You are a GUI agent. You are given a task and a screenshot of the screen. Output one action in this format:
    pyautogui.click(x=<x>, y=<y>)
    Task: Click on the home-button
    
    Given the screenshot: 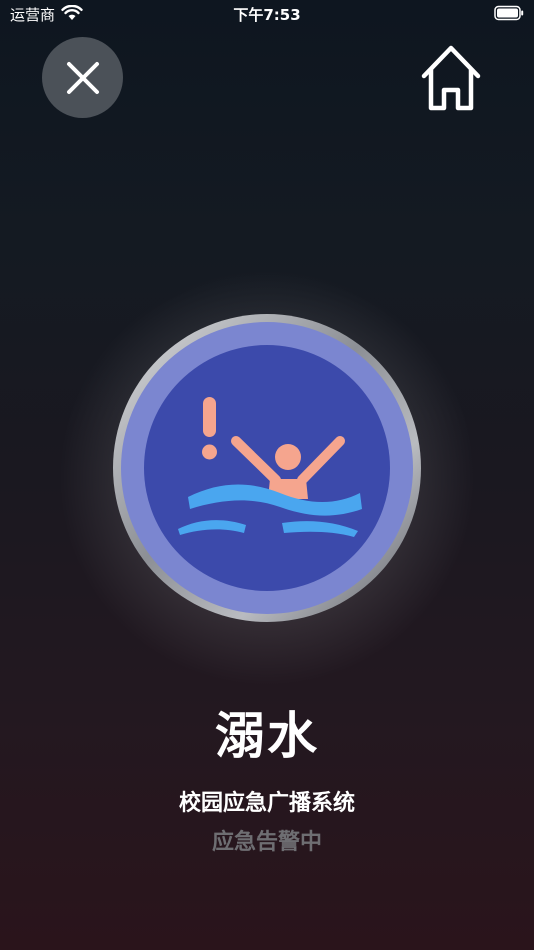 What is the action you would take?
    pyautogui.click(x=451, y=77)
    